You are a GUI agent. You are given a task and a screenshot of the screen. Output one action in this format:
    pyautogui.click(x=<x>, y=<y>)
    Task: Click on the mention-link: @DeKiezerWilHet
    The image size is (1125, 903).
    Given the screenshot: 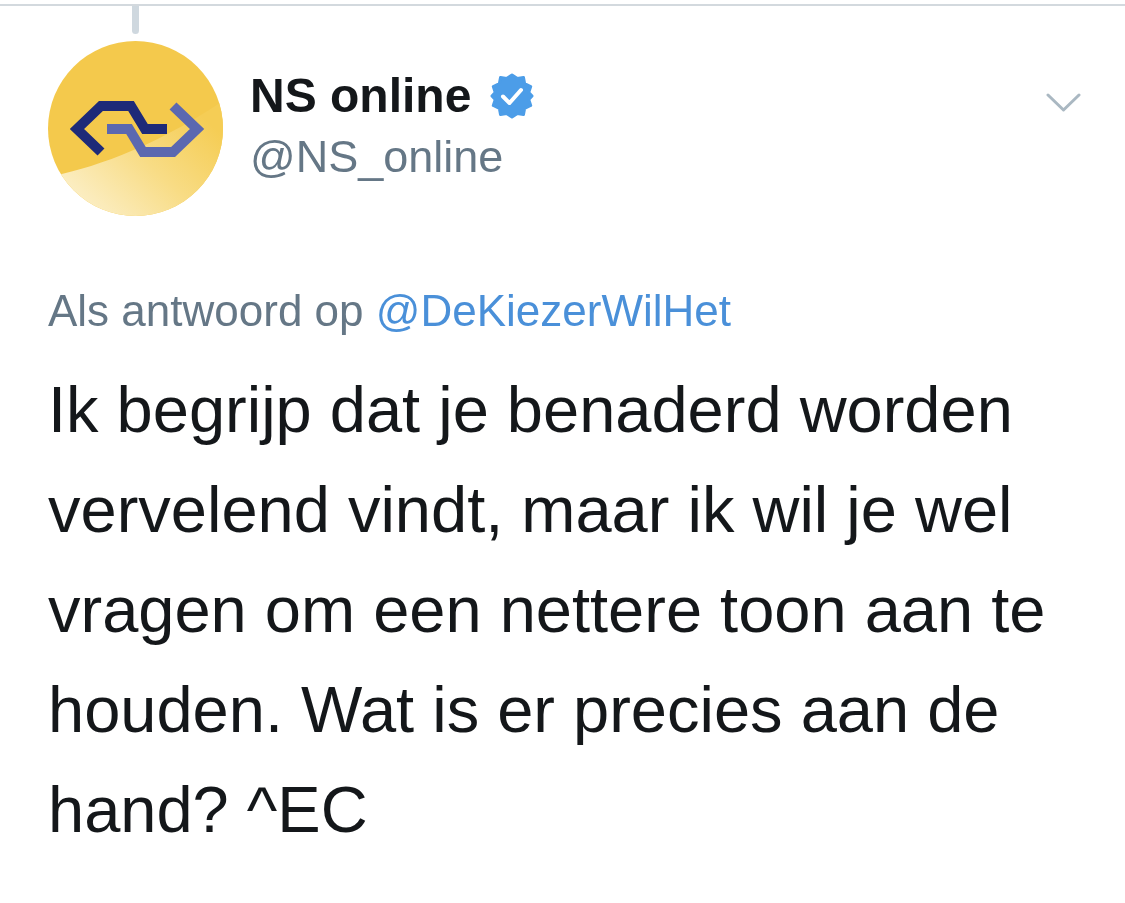 What is the action you would take?
    pyautogui.click(x=553, y=310)
    